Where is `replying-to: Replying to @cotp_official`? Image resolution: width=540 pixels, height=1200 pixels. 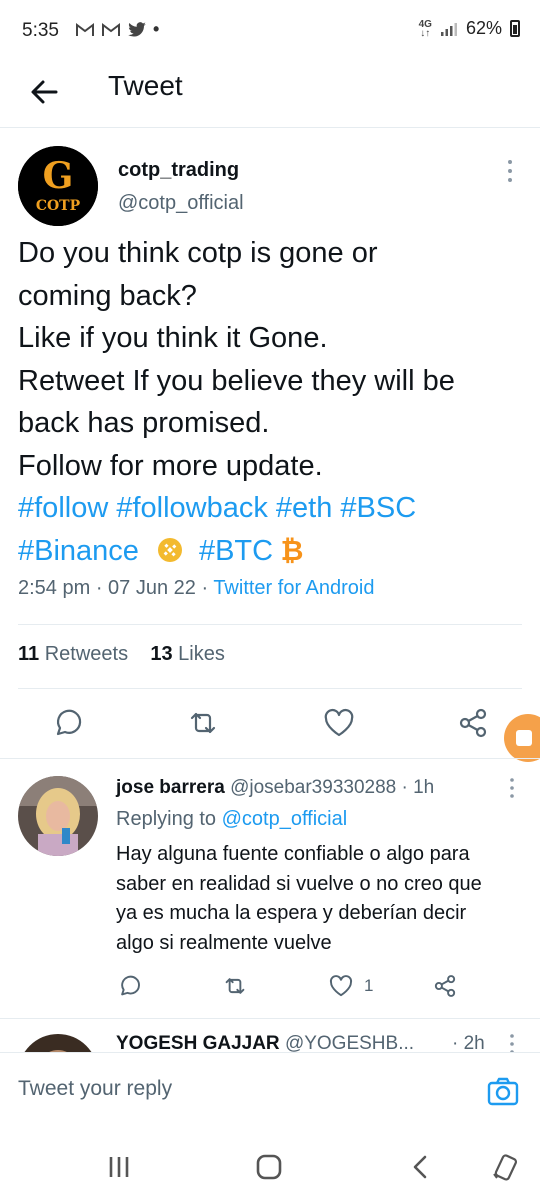
replying-to: Replying to @cotp_official is located at coordinates (232, 819).